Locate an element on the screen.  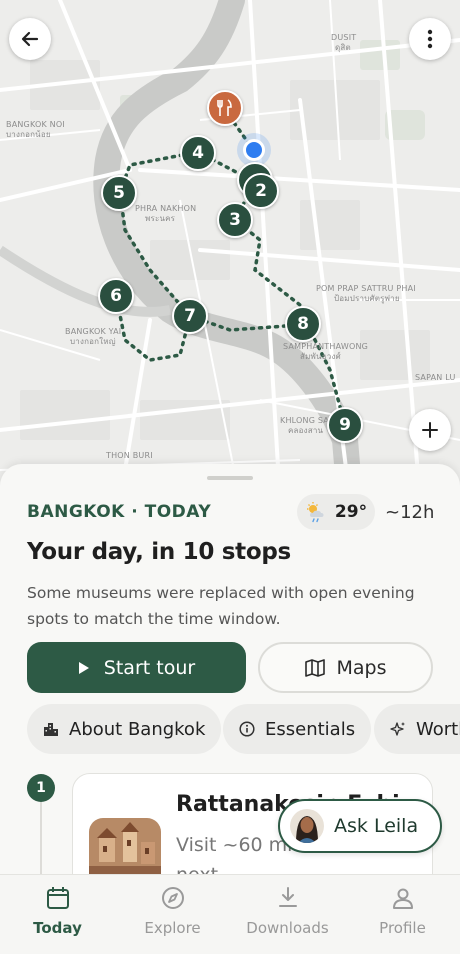
current-location-dot is located at coordinates (254, 150).